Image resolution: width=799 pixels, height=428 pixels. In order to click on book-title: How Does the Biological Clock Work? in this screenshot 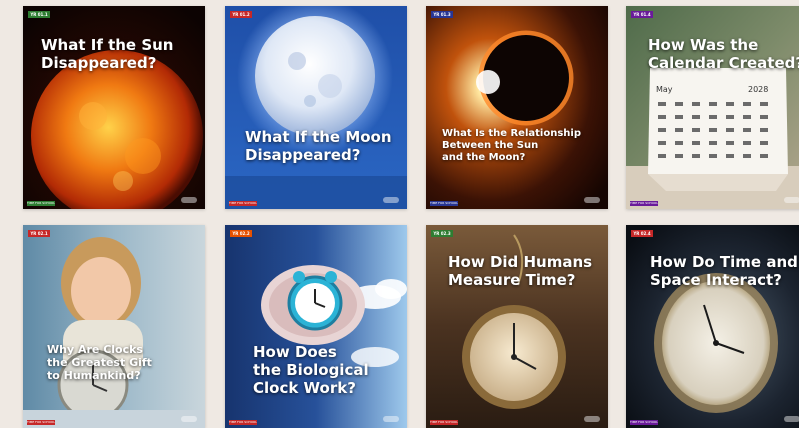, I will do `click(311, 370)`.